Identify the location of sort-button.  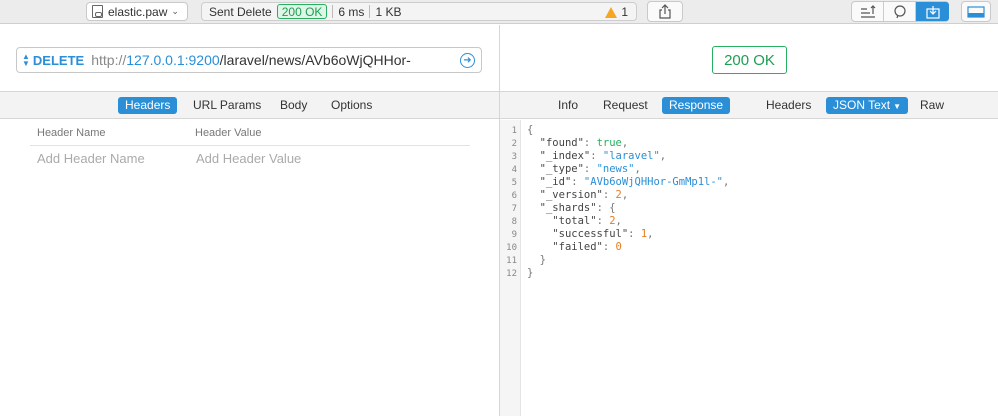
(868, 11).